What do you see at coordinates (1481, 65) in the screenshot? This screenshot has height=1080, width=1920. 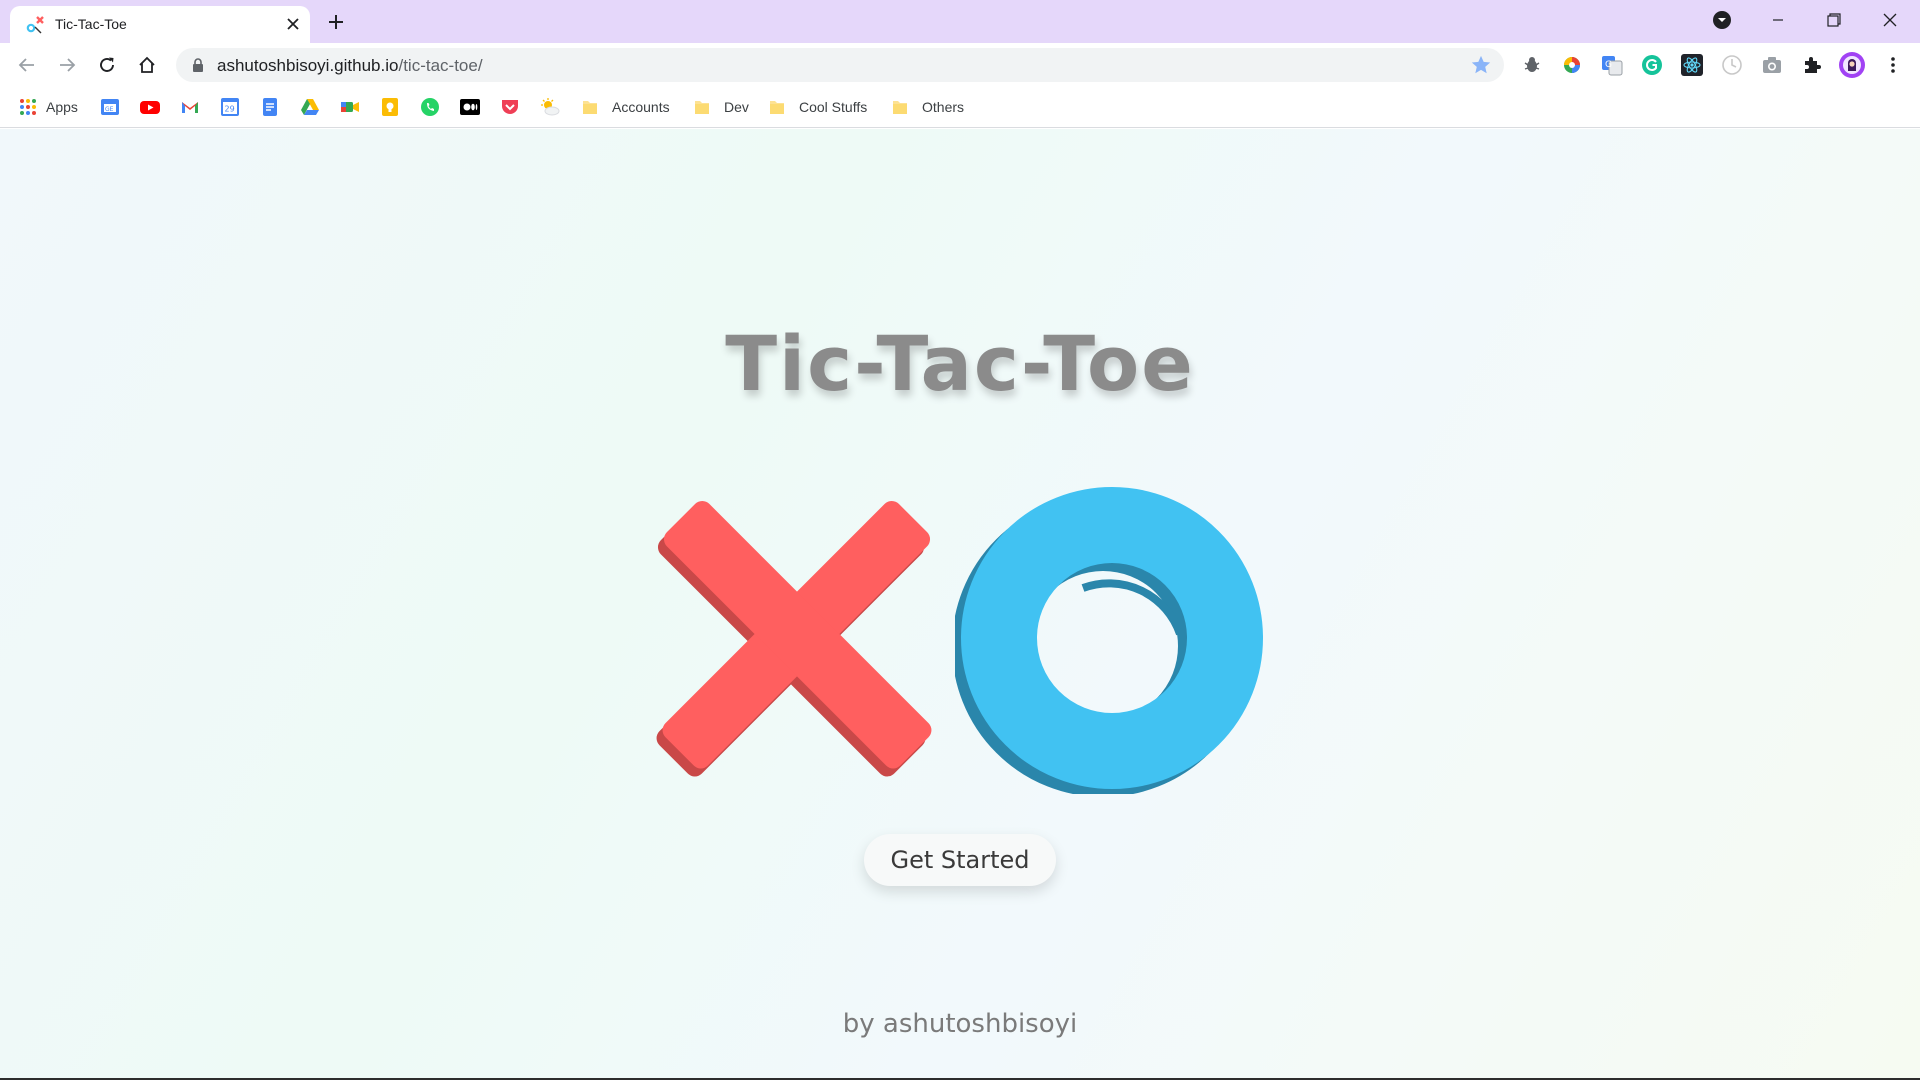 I see `bookmark-star-icon` at bounding box center [1481, 65].